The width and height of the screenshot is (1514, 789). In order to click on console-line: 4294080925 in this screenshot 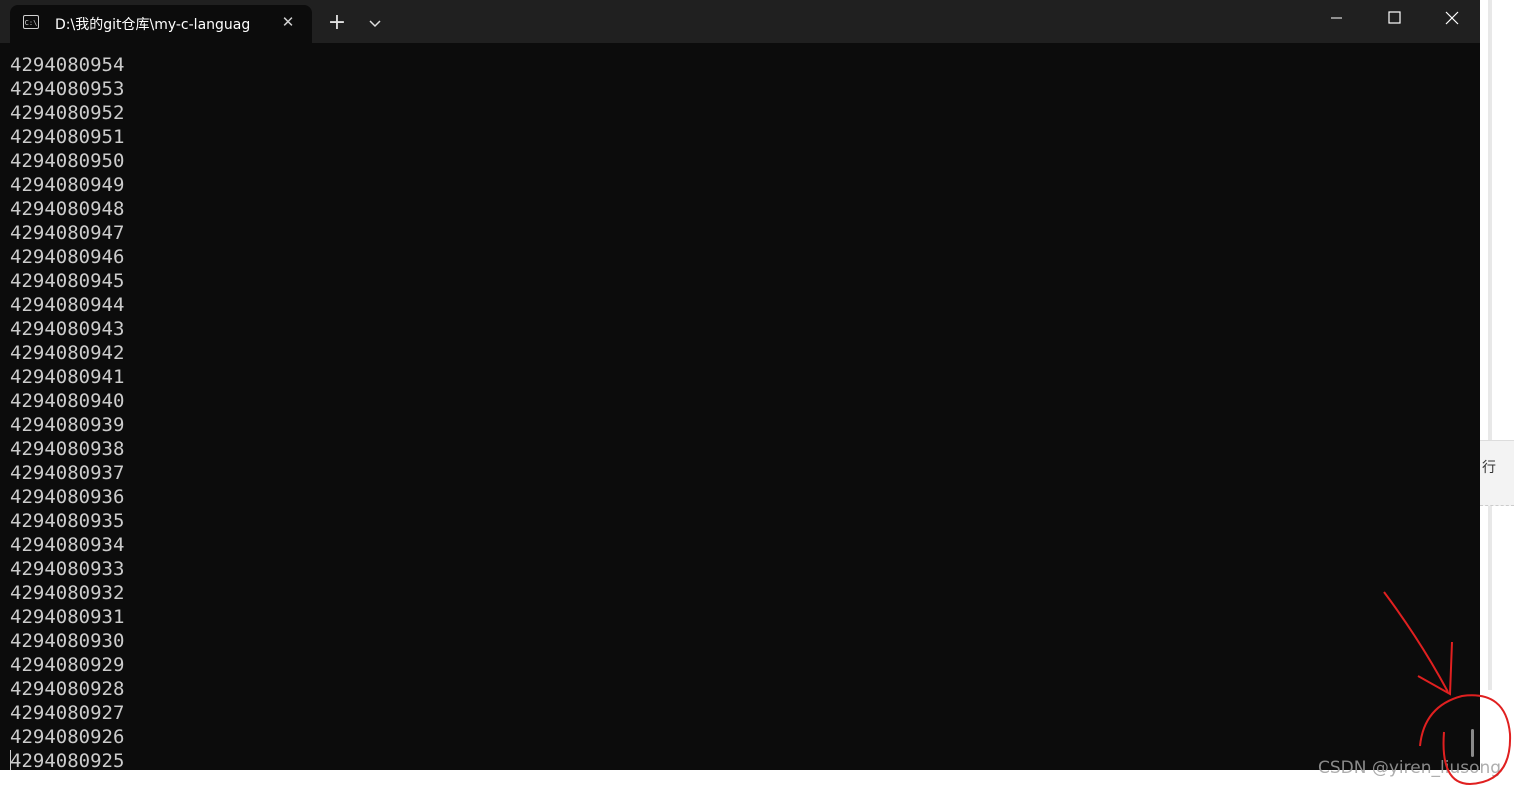, I will do `click(67, 760)`.